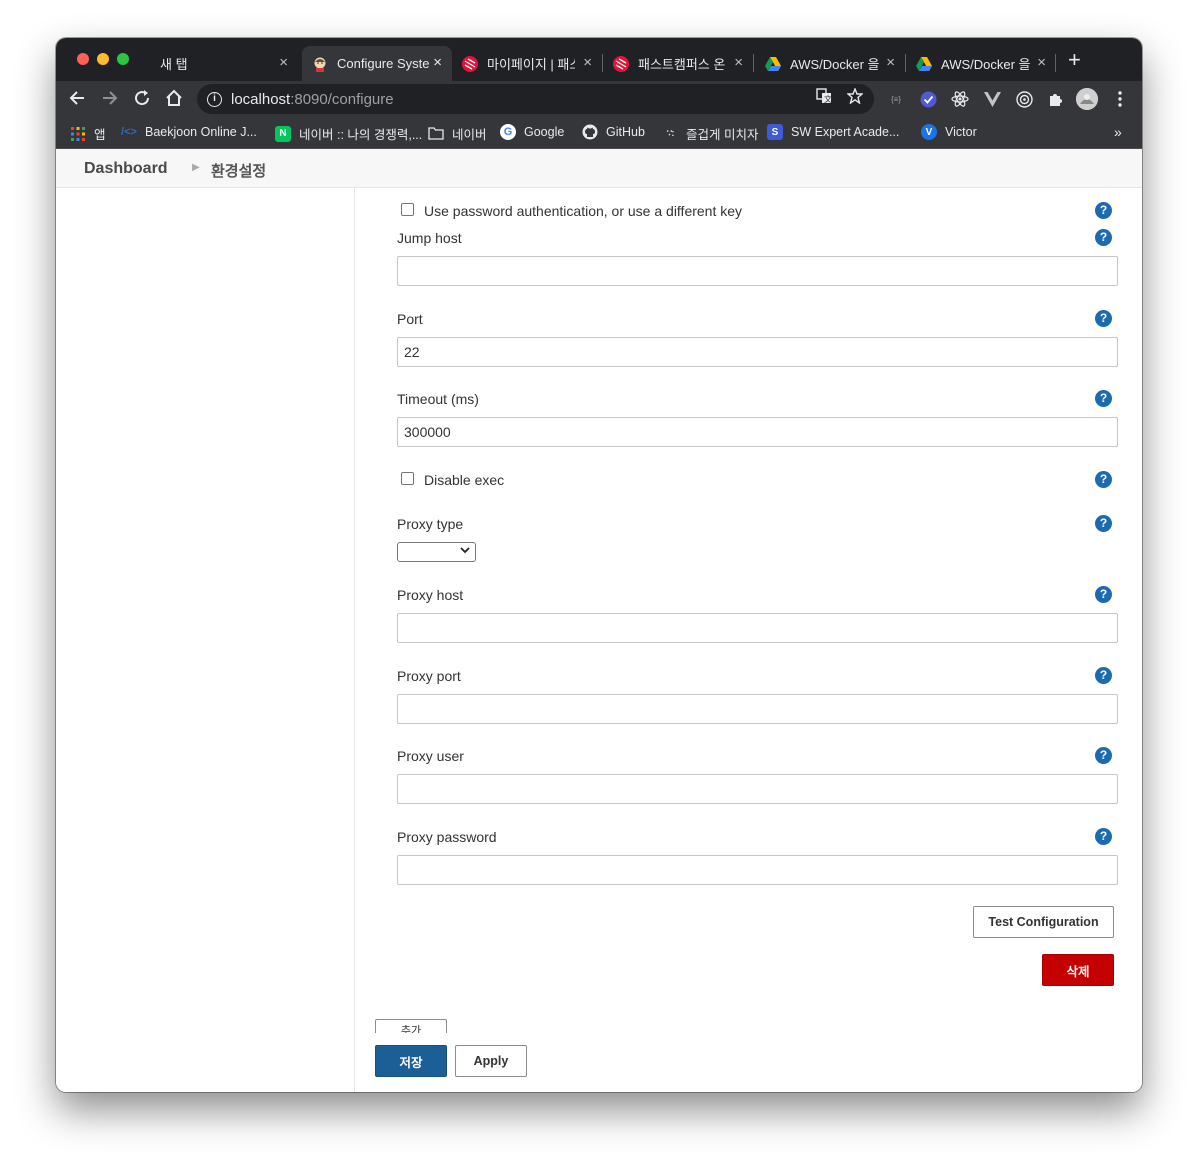 The image size is (1198, 1167). Describe the element at coordinates (535, 99) in the screenshot. I see `address-bar: i localhost:8090/configure` at that location.